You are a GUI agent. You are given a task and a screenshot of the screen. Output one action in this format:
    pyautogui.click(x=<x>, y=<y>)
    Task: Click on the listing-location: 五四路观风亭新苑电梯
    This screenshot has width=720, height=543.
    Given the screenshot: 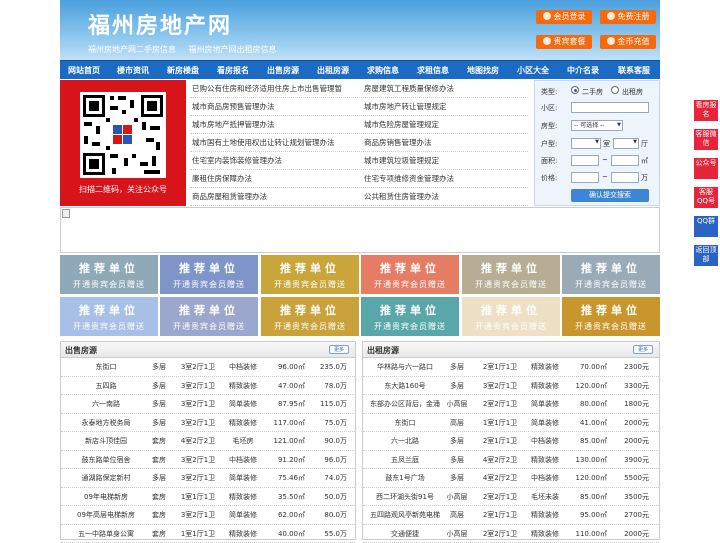 What is the action you would take?
    pyautogui.click(x=405, y=515)
    